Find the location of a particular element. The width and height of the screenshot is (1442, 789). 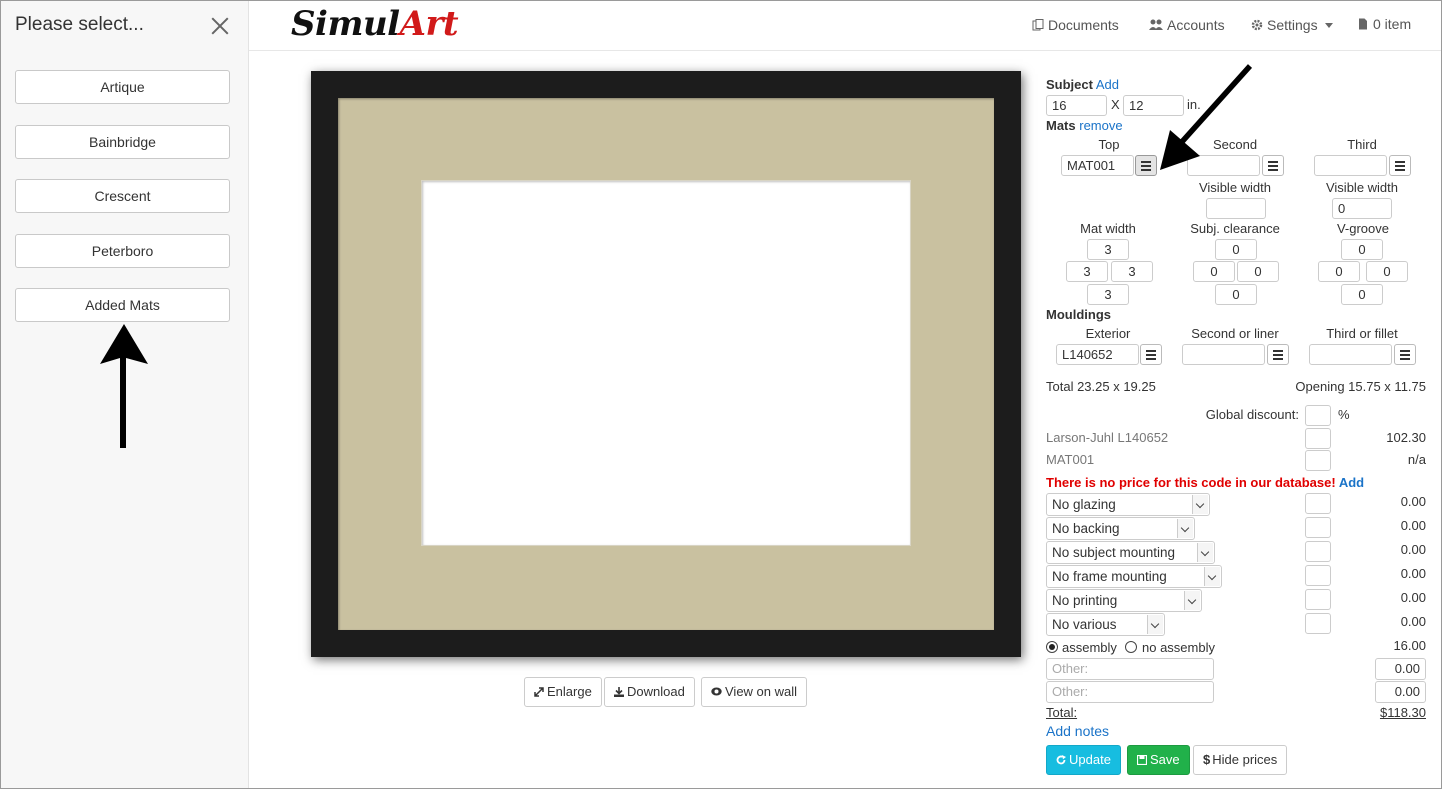

backing-discount-input is located at coordinates (1318, 527).